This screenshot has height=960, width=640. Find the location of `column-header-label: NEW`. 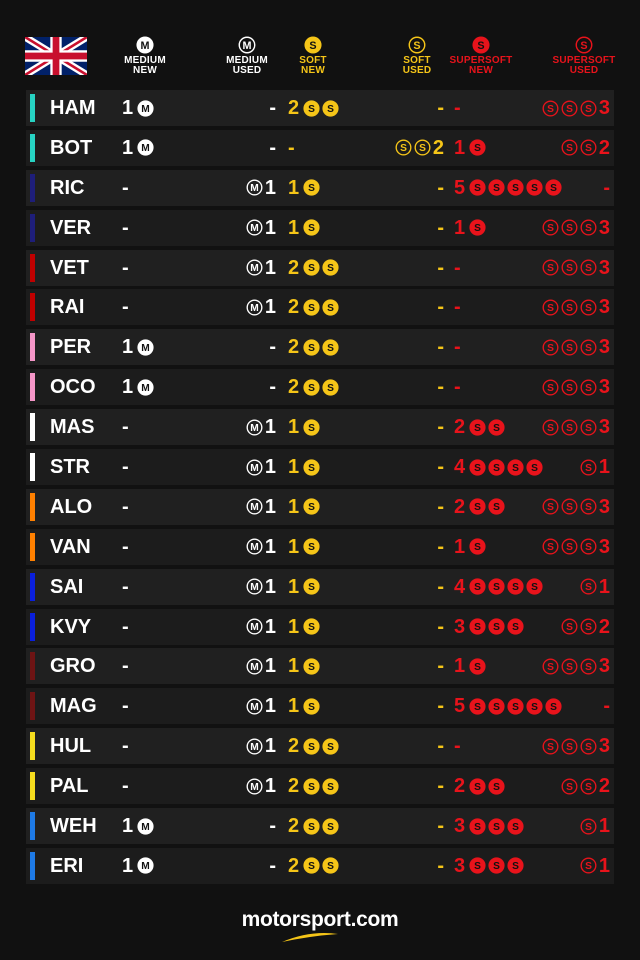

column-header-label: NEW is located at coordinates (313, 70).